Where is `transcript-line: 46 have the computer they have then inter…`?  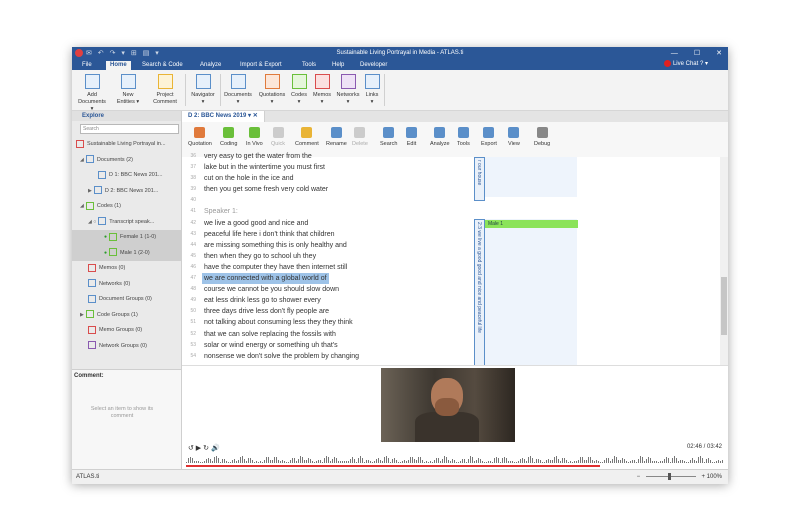 transcript-line: 46 have the computer they have then inter… is located at coordinates (327, 267).